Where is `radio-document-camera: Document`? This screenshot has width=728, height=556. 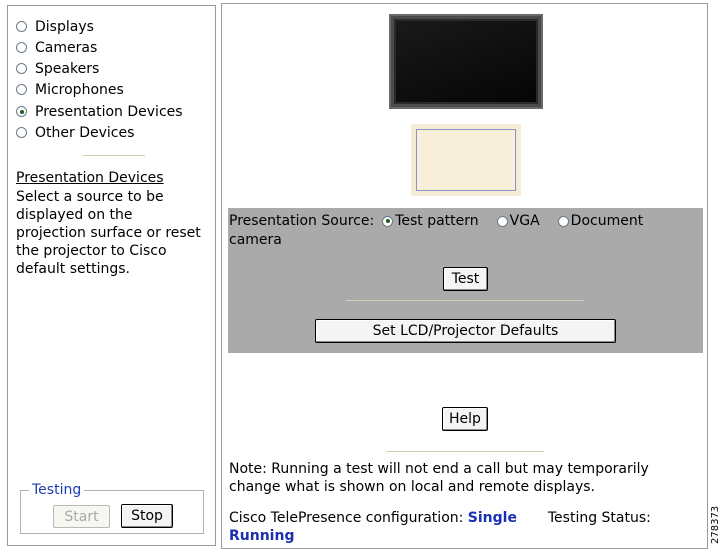
radio-document-camera: Document is located at coordinates (600, 221).